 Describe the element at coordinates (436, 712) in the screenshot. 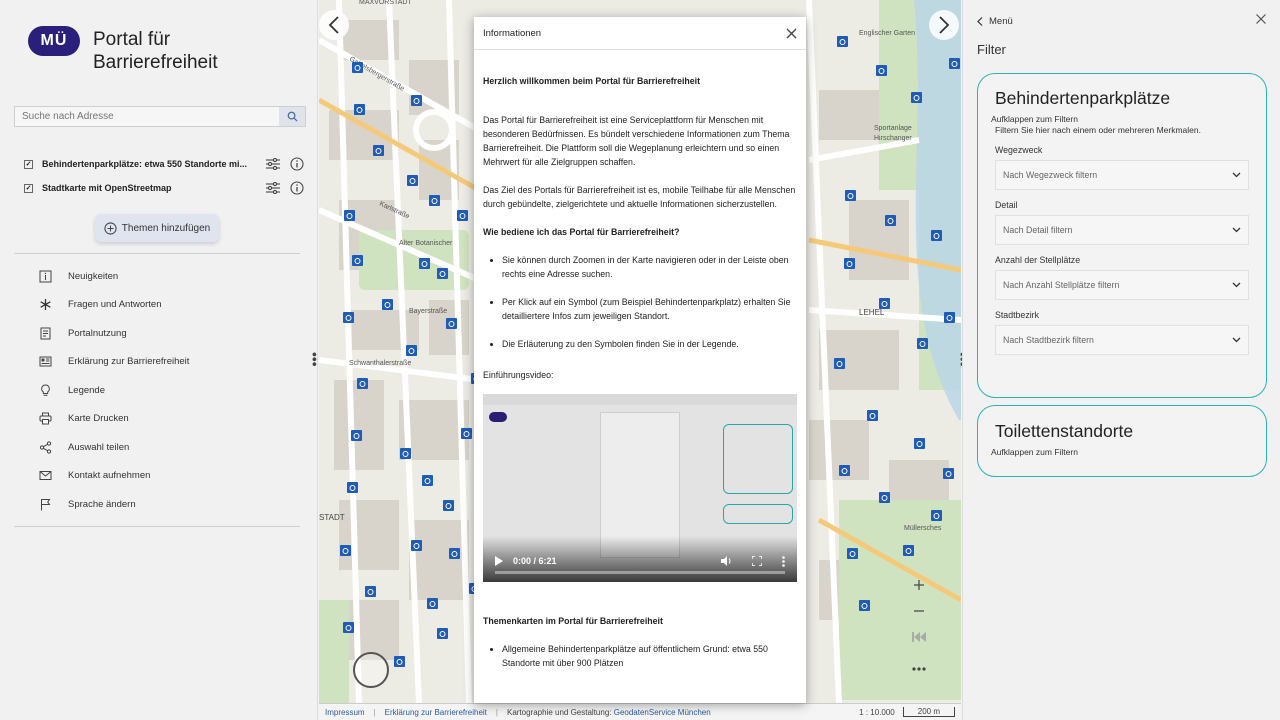

I see `accessibility-statement-link: Erklärung zur Barrierefreiheit` at that location.